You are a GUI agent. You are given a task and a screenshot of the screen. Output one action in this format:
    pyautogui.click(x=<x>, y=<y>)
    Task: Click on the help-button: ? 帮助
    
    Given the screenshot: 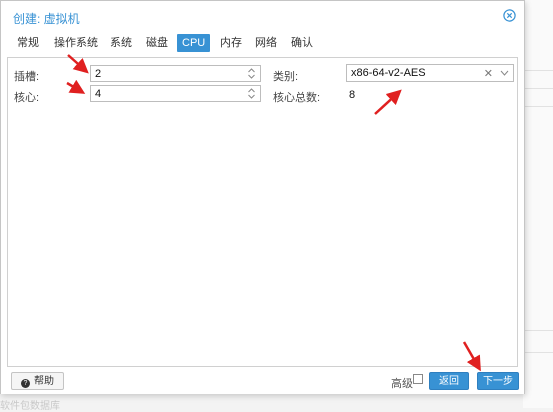 What is the action you would take?
    pyautogui.click(x=37, y=381)
    